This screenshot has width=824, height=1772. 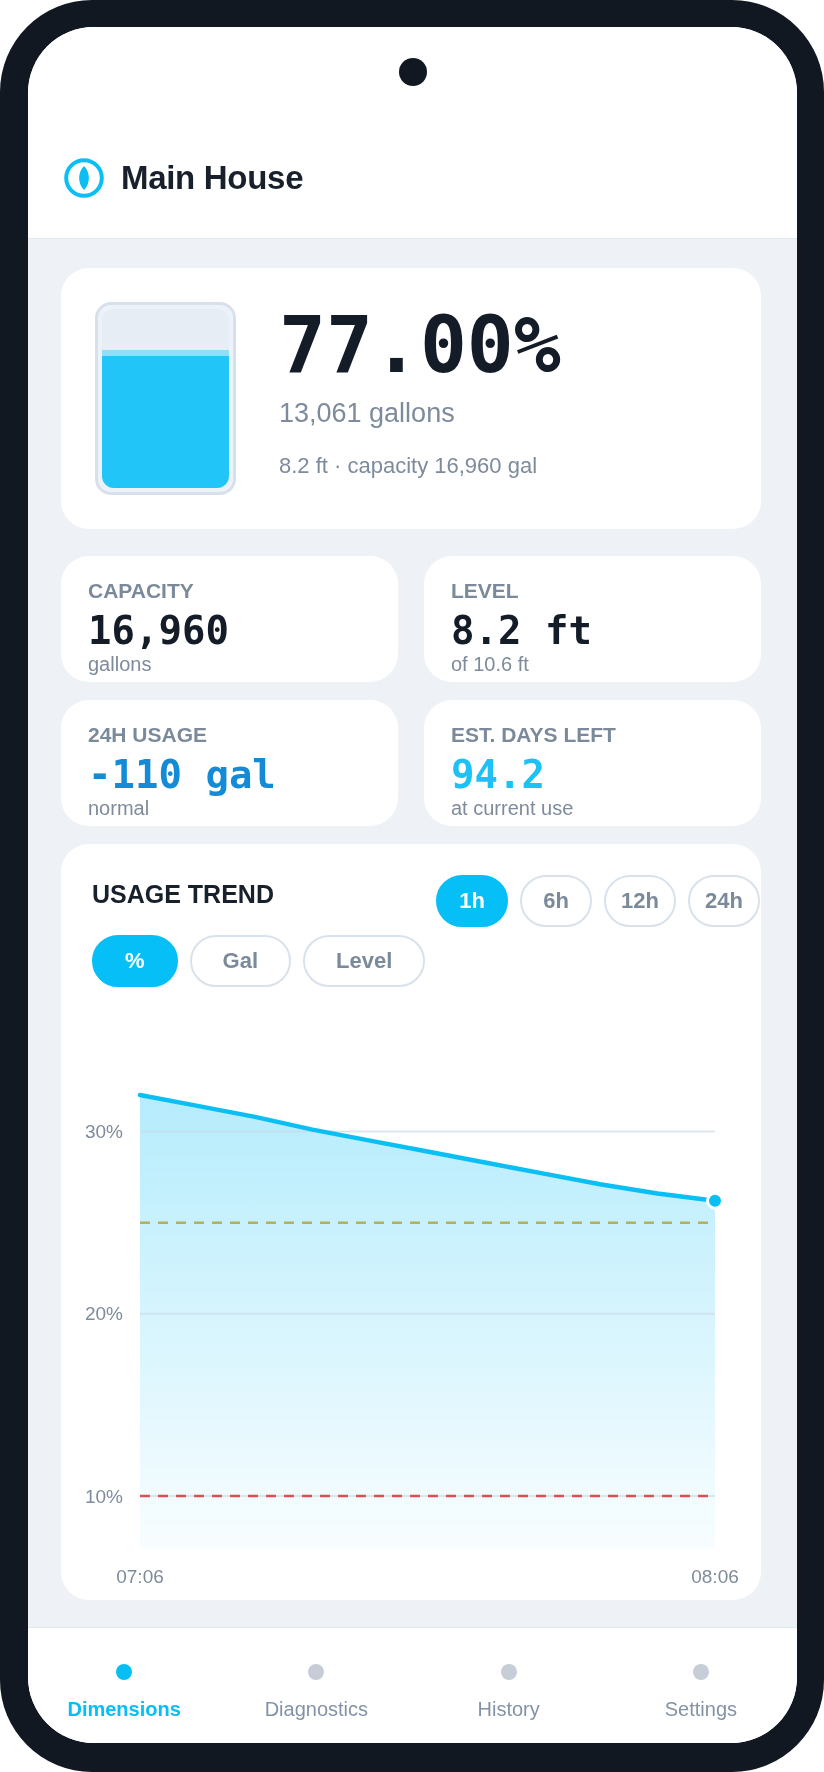 What do you see at coordinates (367, 413) in the screenshot?
I see `volume-text: 13,061 gallons` at bounding box center [367, 413].